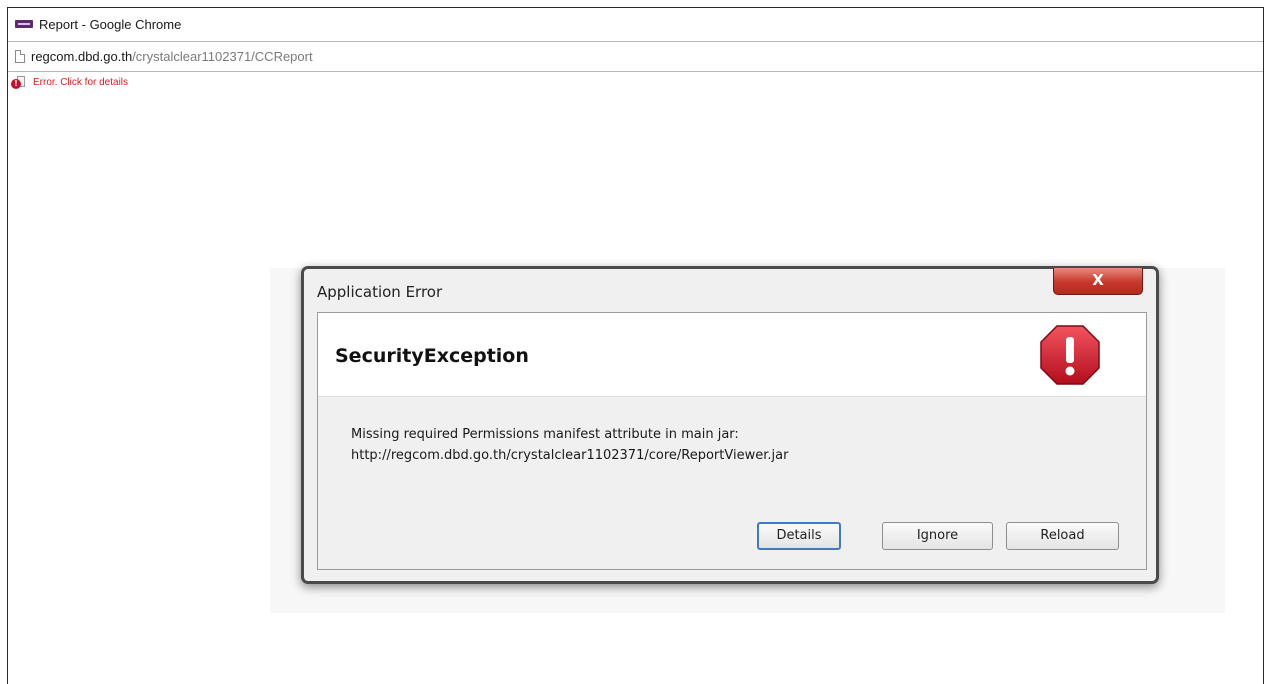  I want to click on exception-title: SecurityException, so click(432, 356).